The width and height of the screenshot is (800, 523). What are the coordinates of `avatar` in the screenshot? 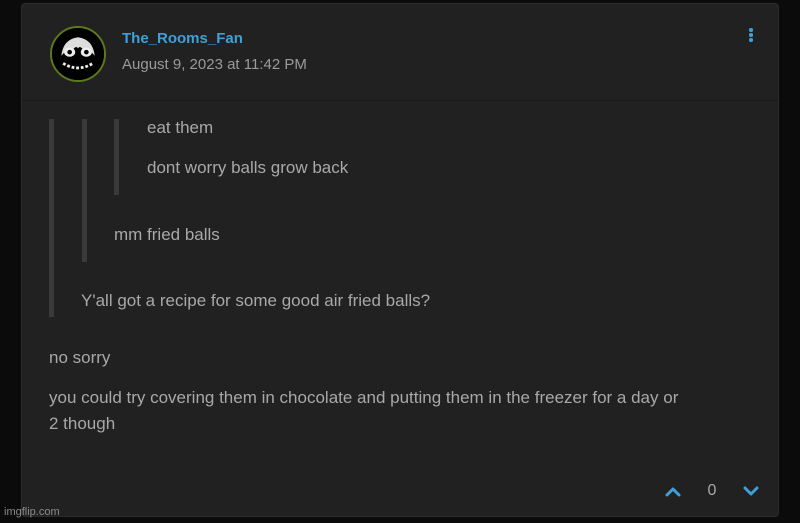 It's located at (78, 54).